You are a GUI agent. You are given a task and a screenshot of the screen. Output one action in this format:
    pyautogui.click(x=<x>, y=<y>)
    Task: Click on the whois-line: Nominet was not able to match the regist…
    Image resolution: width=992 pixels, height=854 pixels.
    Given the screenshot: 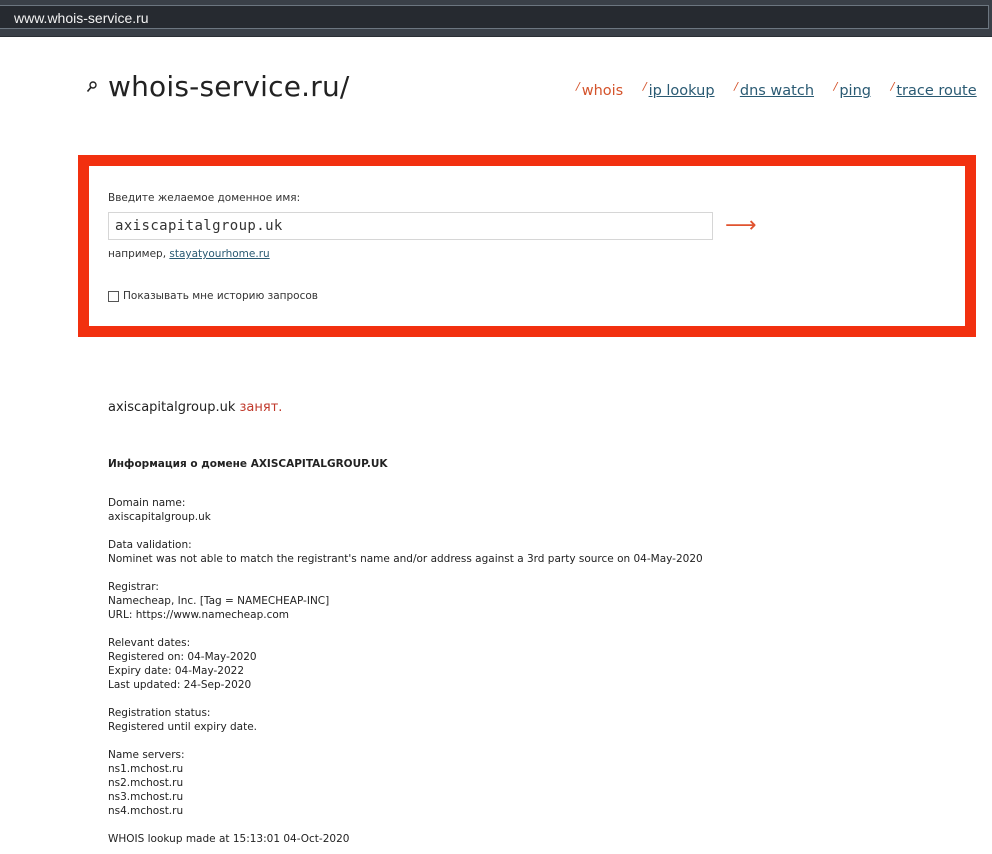 What is the action you would take?
    pyautogui.click(x=405, y=559)
    